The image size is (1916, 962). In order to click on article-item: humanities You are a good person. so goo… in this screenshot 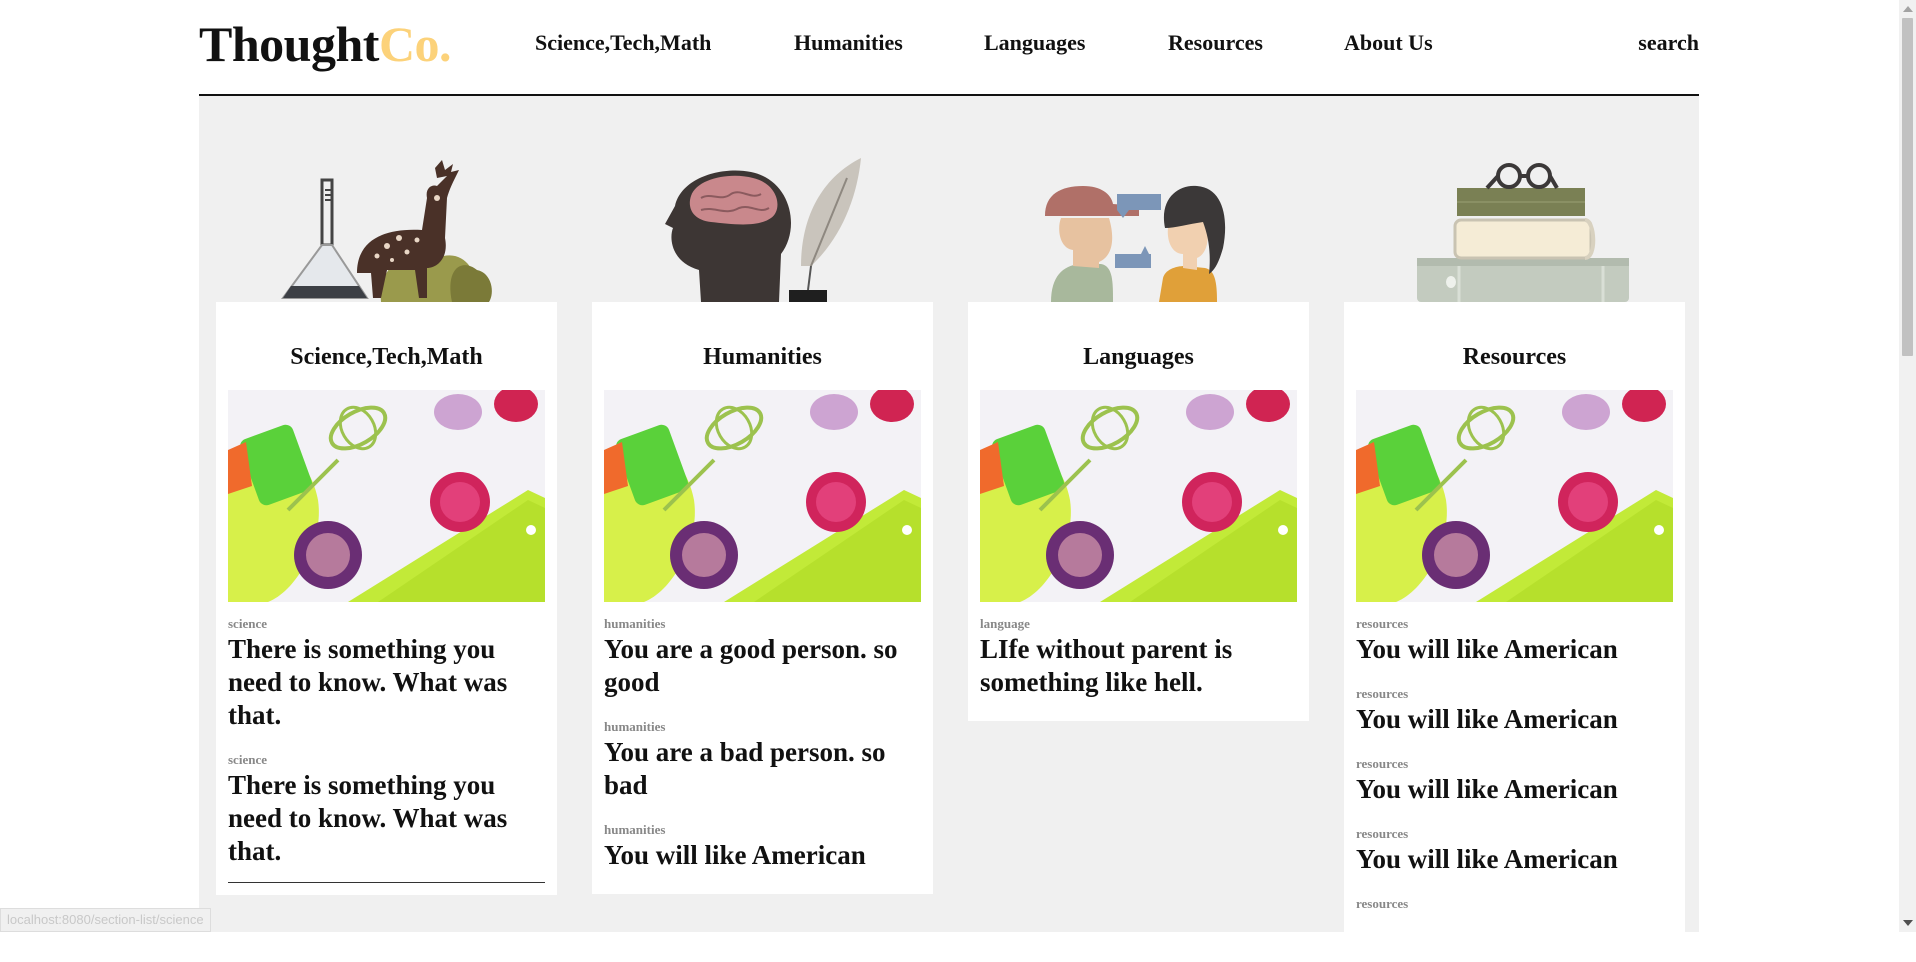, I will do `click(762, 650)`.